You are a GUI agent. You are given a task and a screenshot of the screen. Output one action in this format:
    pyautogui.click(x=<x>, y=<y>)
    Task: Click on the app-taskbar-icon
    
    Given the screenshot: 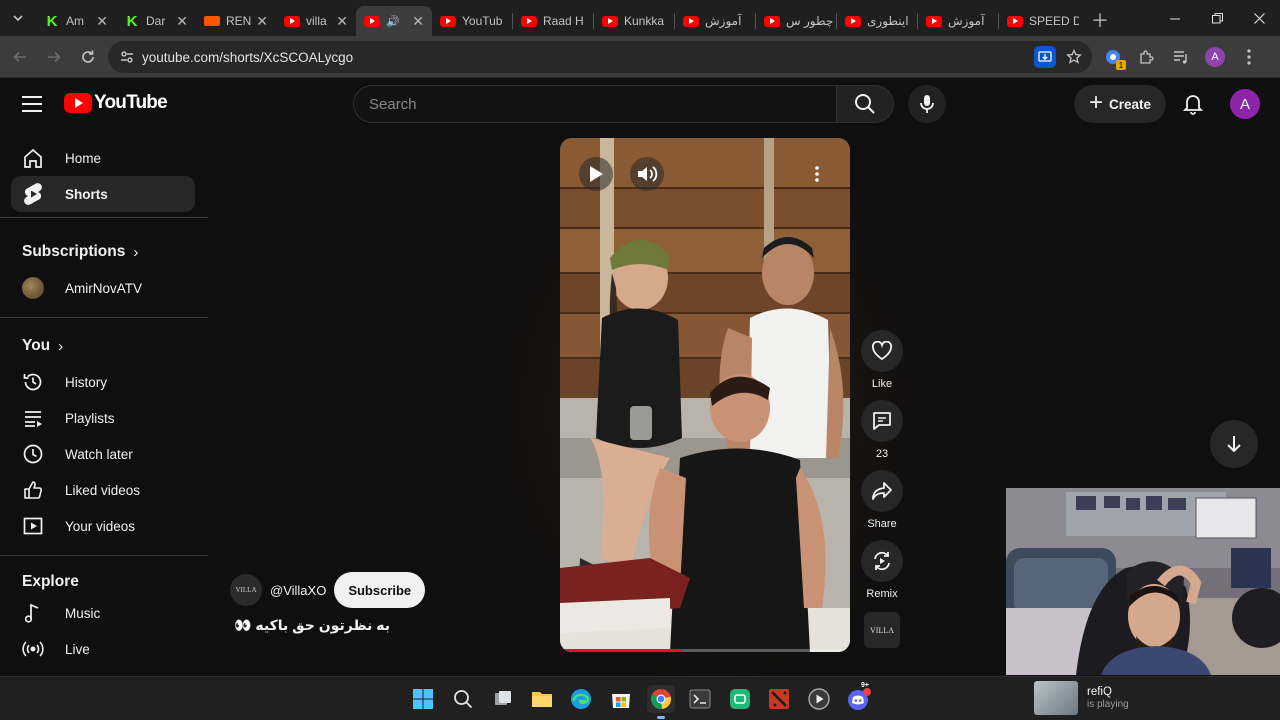 What is the action you would take?
    pyautogui.click(x=740, y=699)
    